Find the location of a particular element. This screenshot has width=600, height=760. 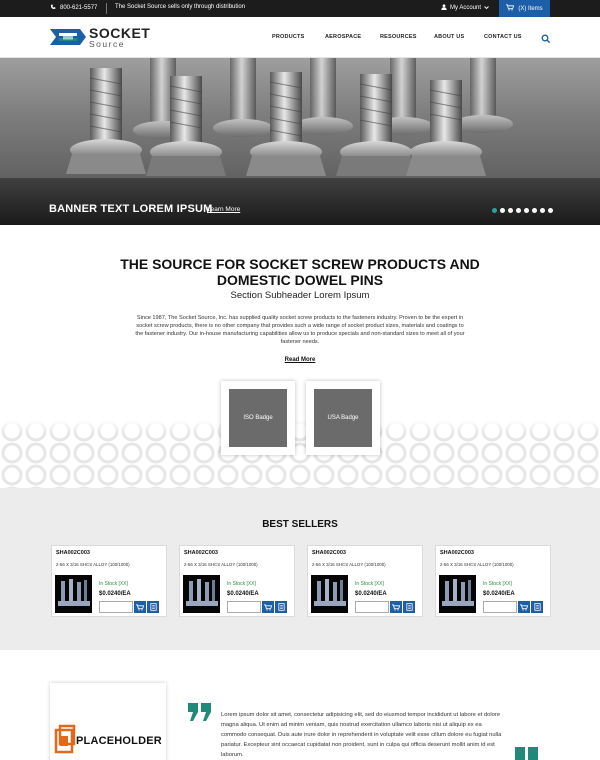

phone-icon is located at coordinates (53, 8).